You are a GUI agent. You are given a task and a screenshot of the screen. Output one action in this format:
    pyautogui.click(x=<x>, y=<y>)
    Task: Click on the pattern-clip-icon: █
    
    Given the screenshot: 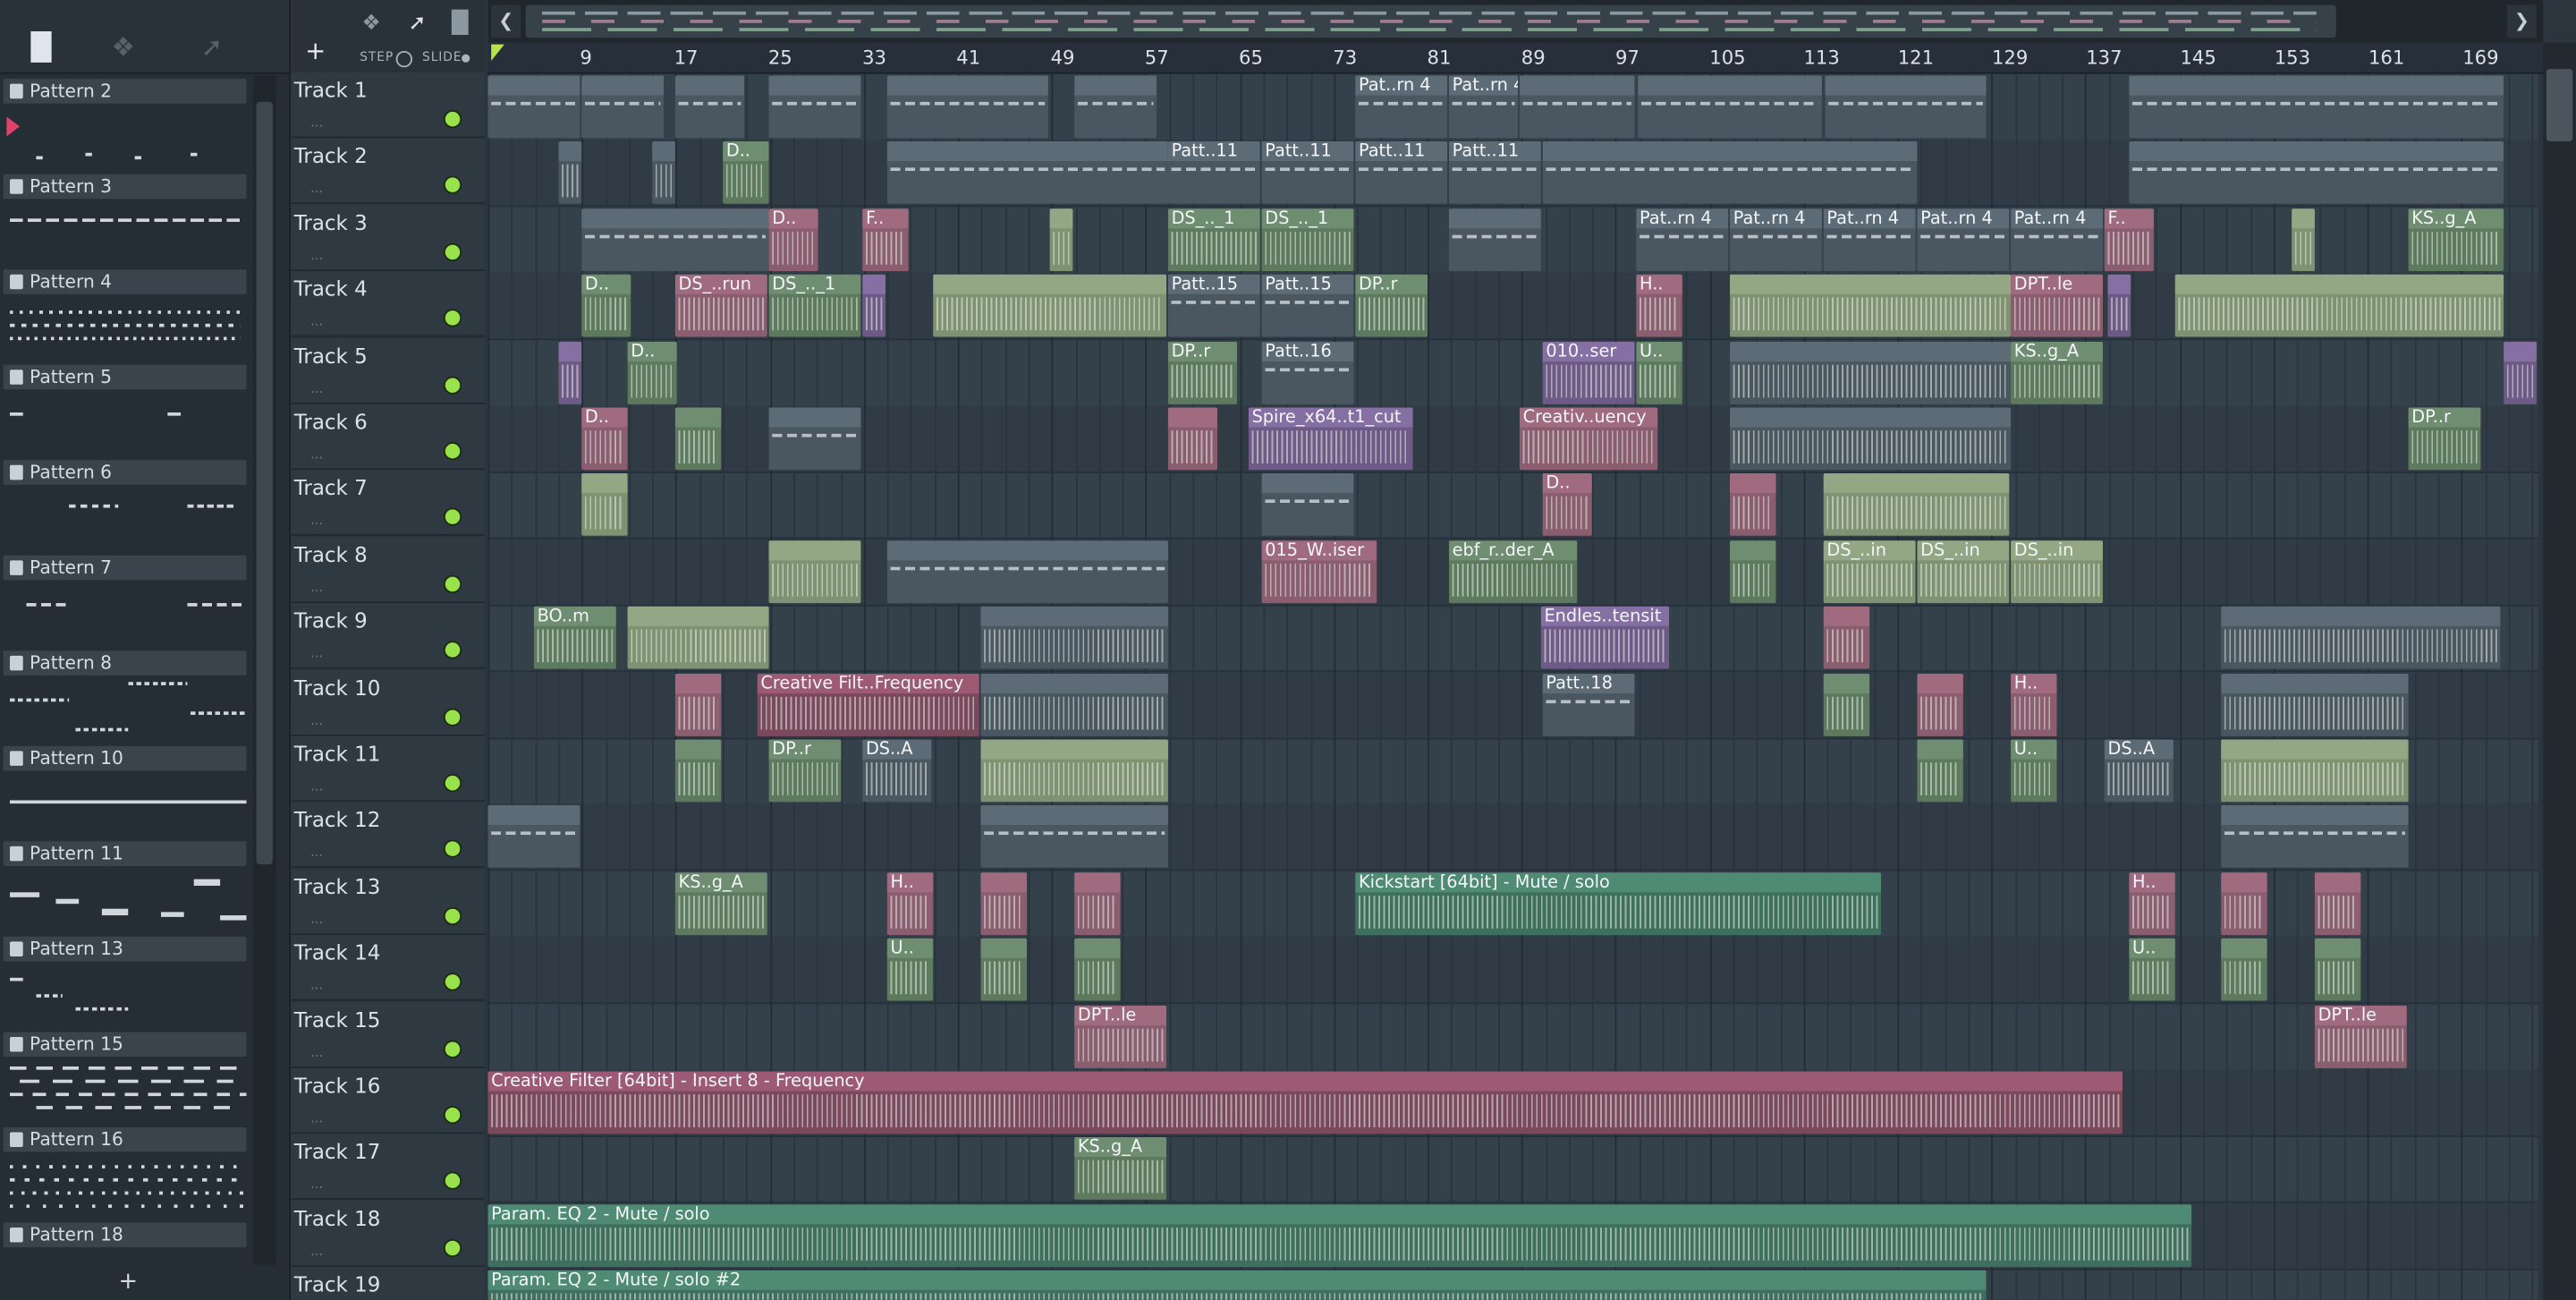 What is the action you would take?
    pyautogui.click(x=460, y=23)
    